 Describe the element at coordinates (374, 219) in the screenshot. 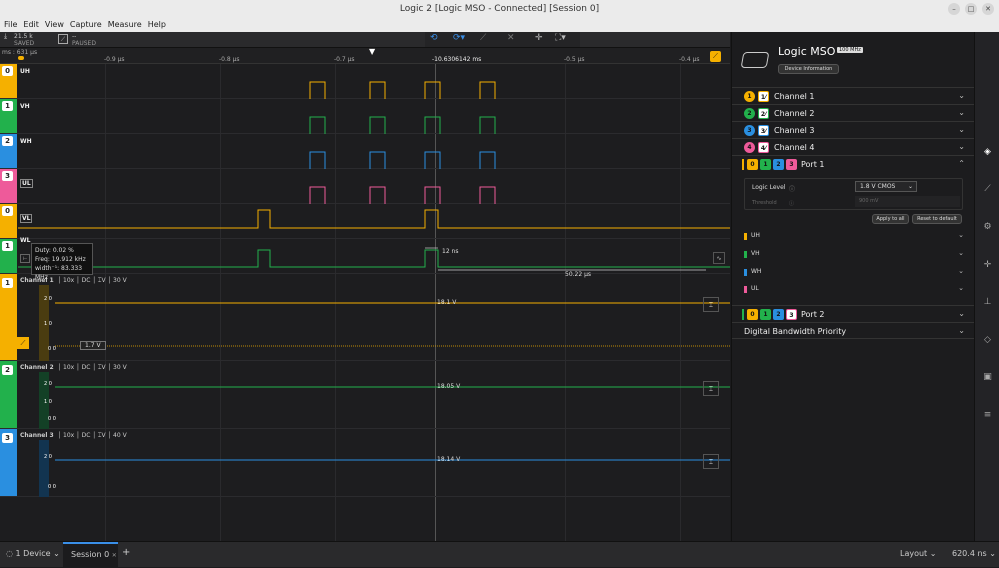

I see `signal-vl` at that location.